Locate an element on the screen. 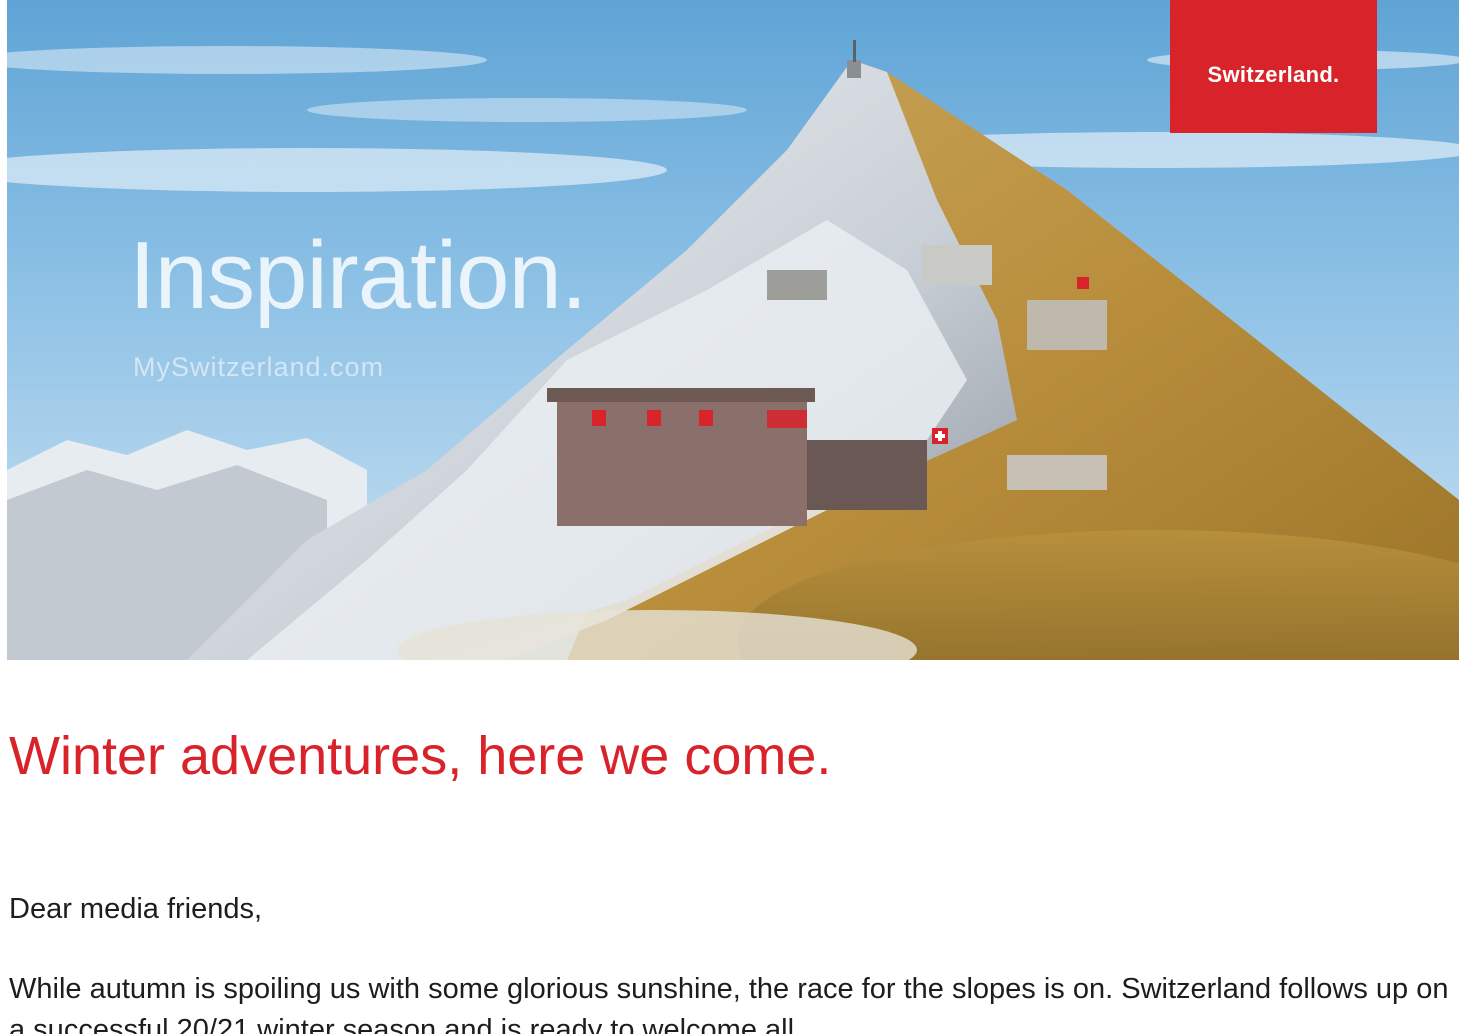  hero-headline: Inspiration. is located at coordinates (358, 275).